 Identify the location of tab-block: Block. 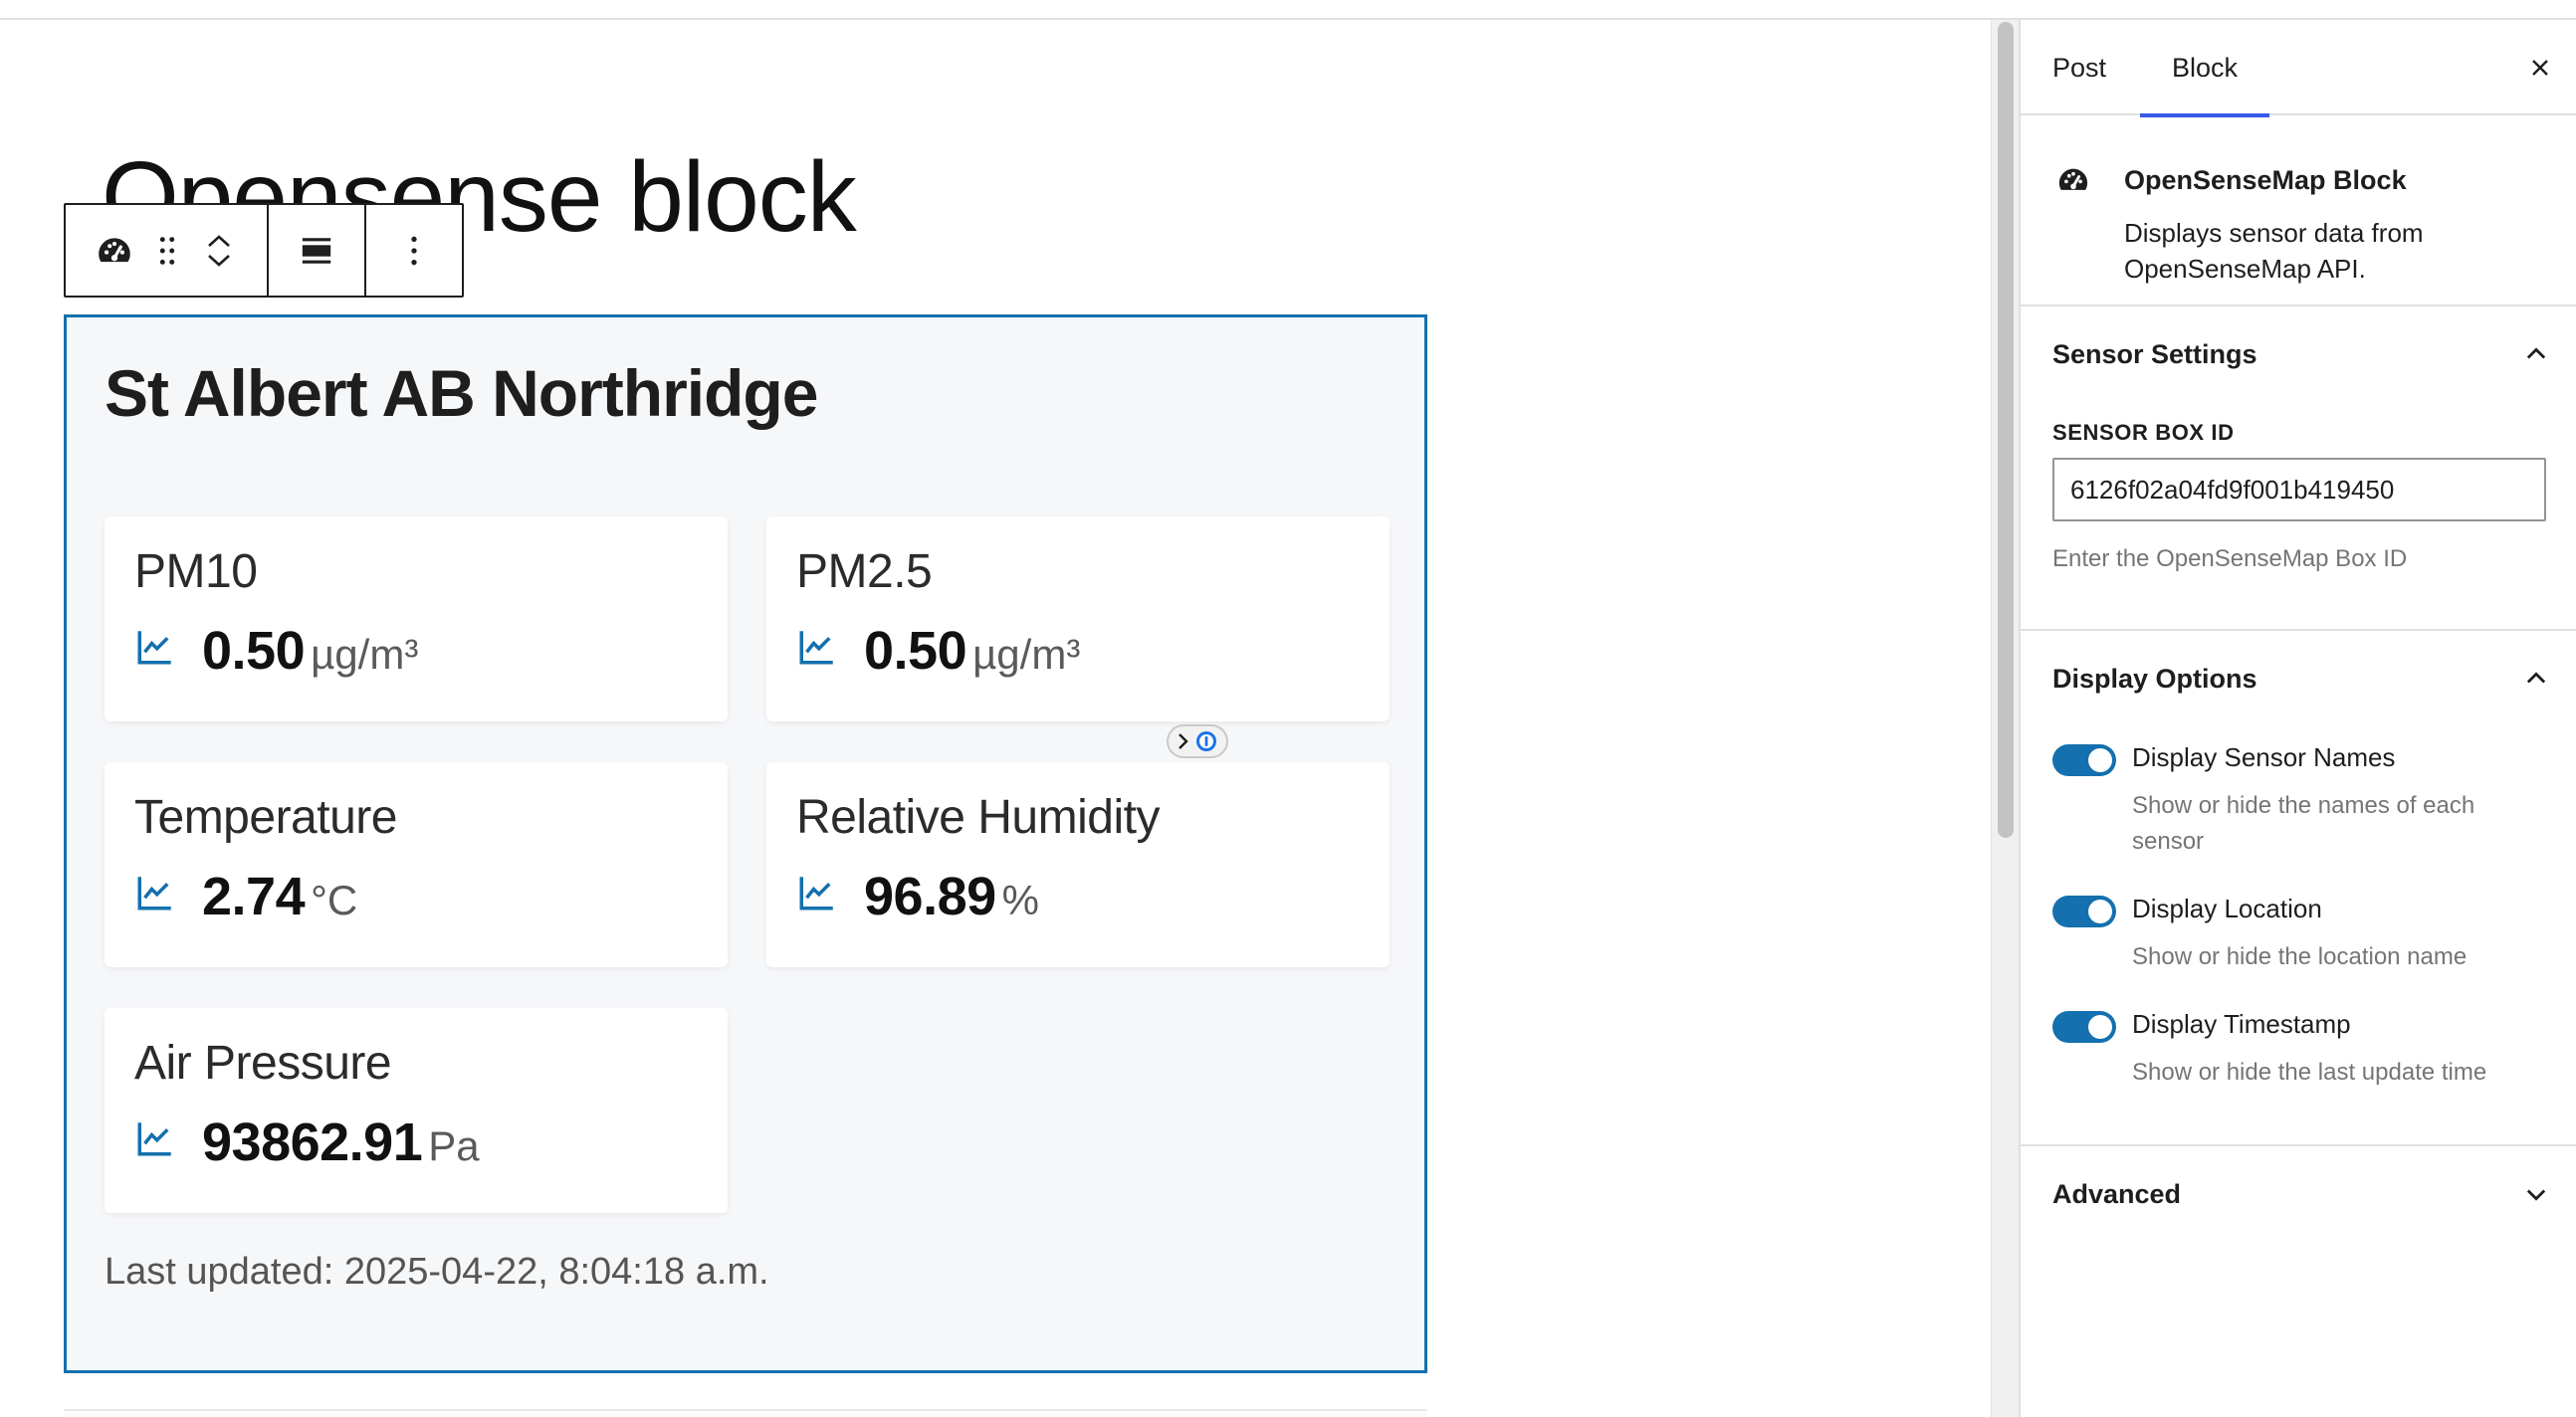
(2204, 68).